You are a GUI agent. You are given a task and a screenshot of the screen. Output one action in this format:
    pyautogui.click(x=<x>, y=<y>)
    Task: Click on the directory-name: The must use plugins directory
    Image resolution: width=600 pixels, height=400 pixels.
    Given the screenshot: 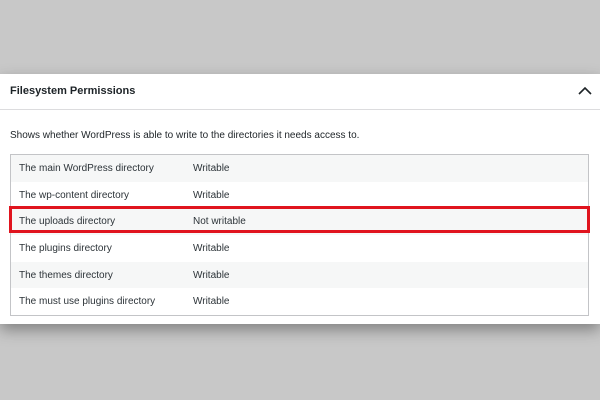 What is the action you would take?
    pyautogui.click(x=87, y=302)
    